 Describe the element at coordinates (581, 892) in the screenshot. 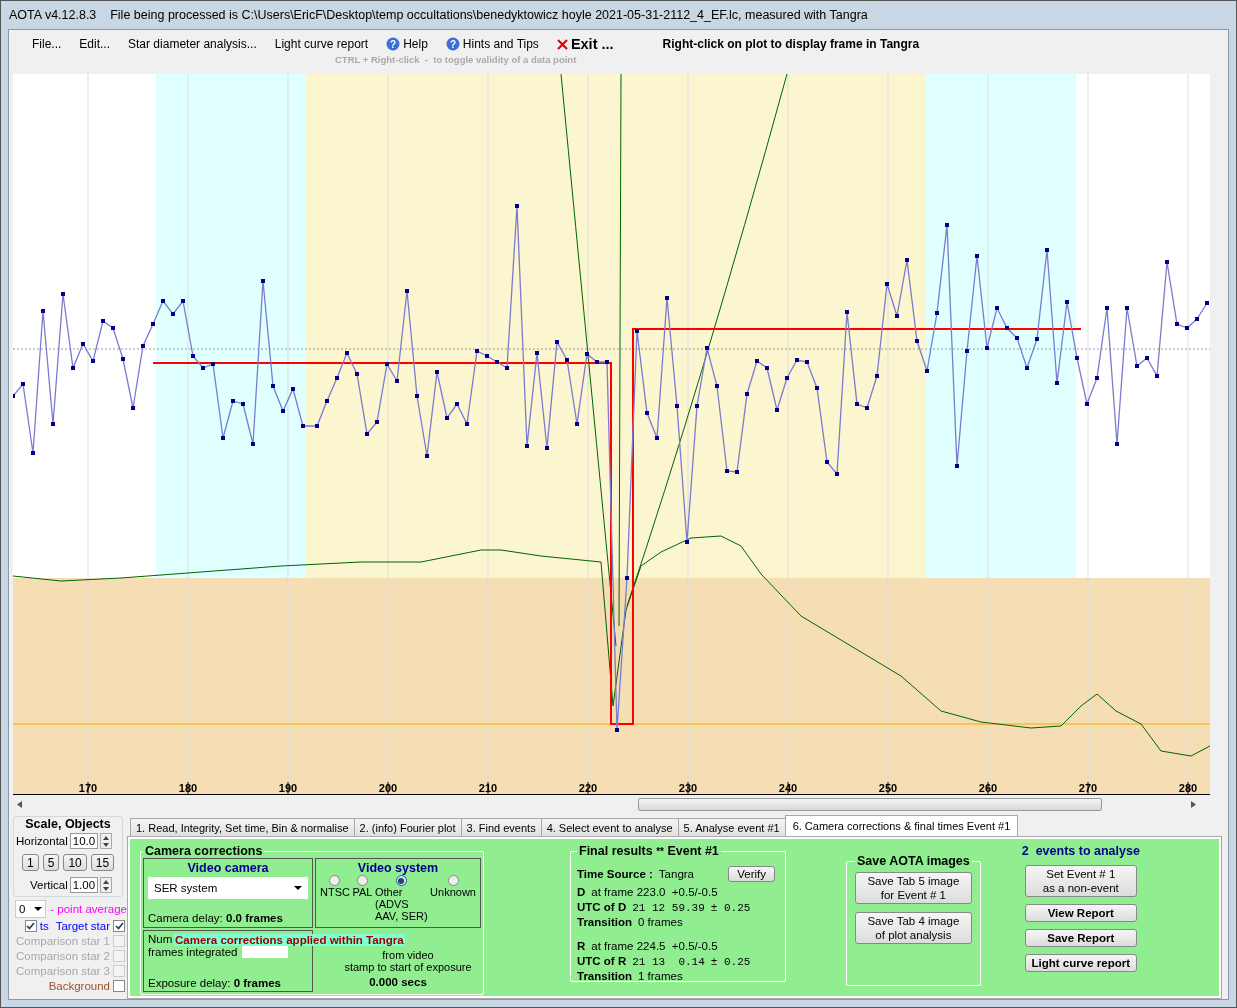

I see `event-letter: D` at that location.